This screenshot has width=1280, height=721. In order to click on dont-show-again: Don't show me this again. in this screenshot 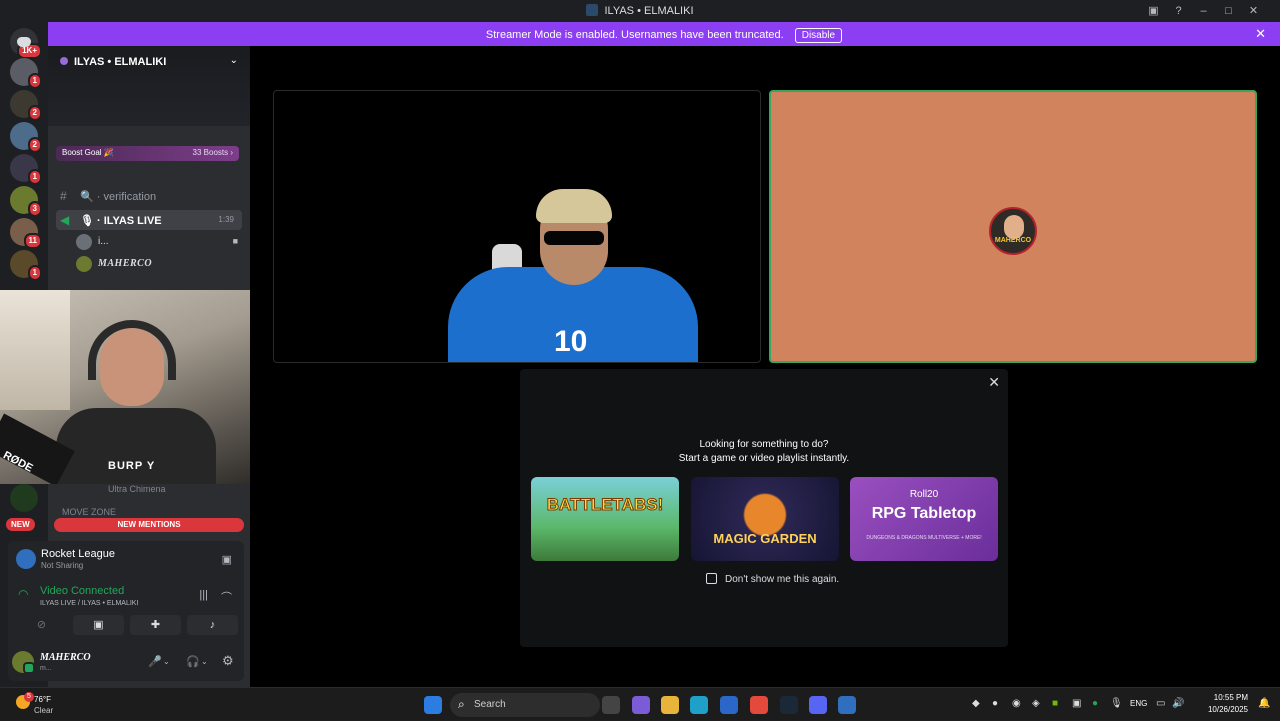, I will do `click(772, 579)`.